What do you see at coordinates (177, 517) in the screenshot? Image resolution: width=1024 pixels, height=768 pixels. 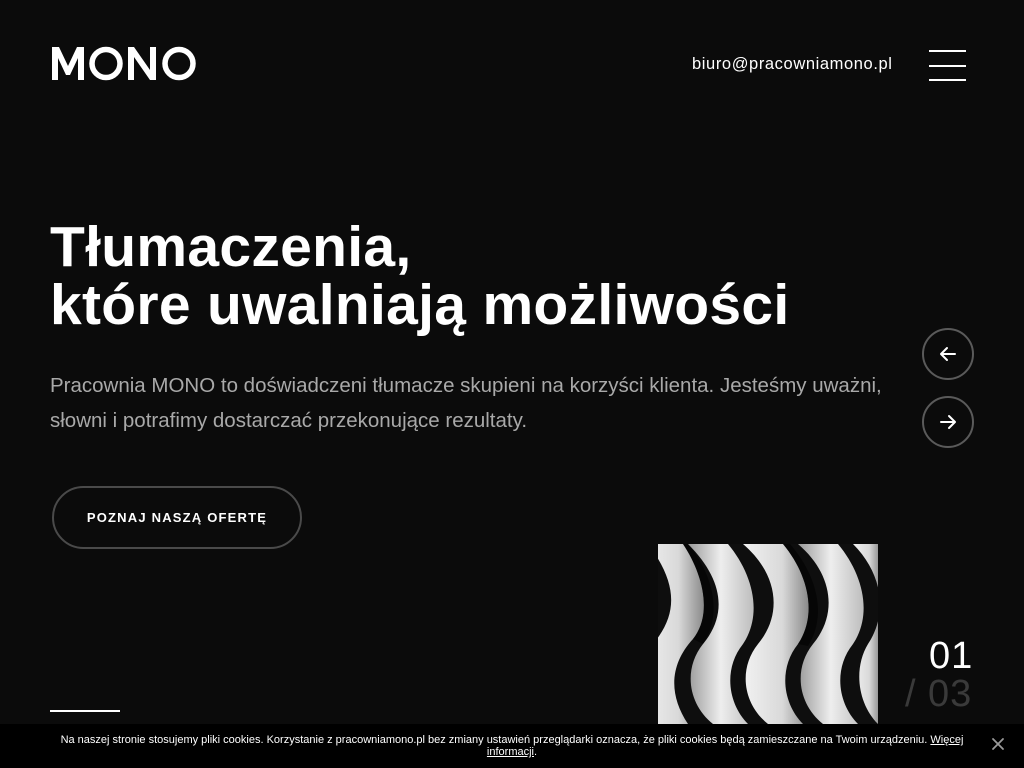 I see `offer-button: POZNAJ NASZĄ OFERTĘ` at bounding box center [177, 517].